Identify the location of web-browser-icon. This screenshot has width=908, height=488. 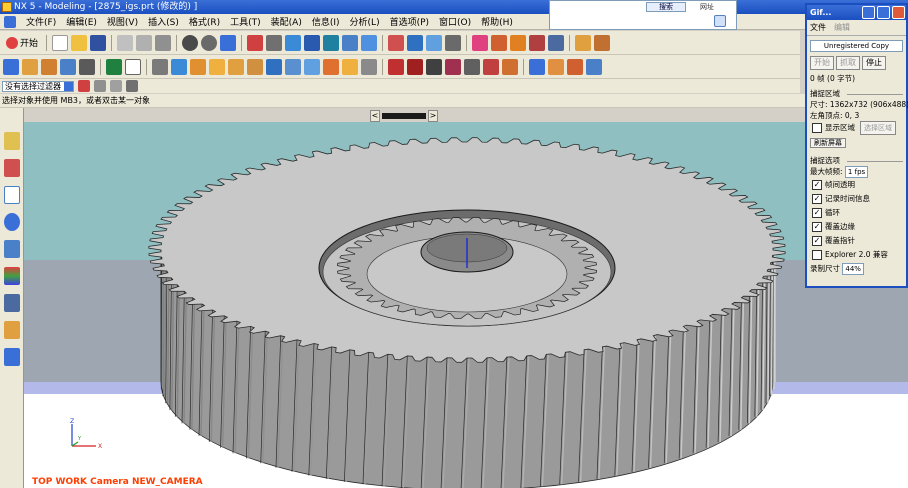
(11, 195).